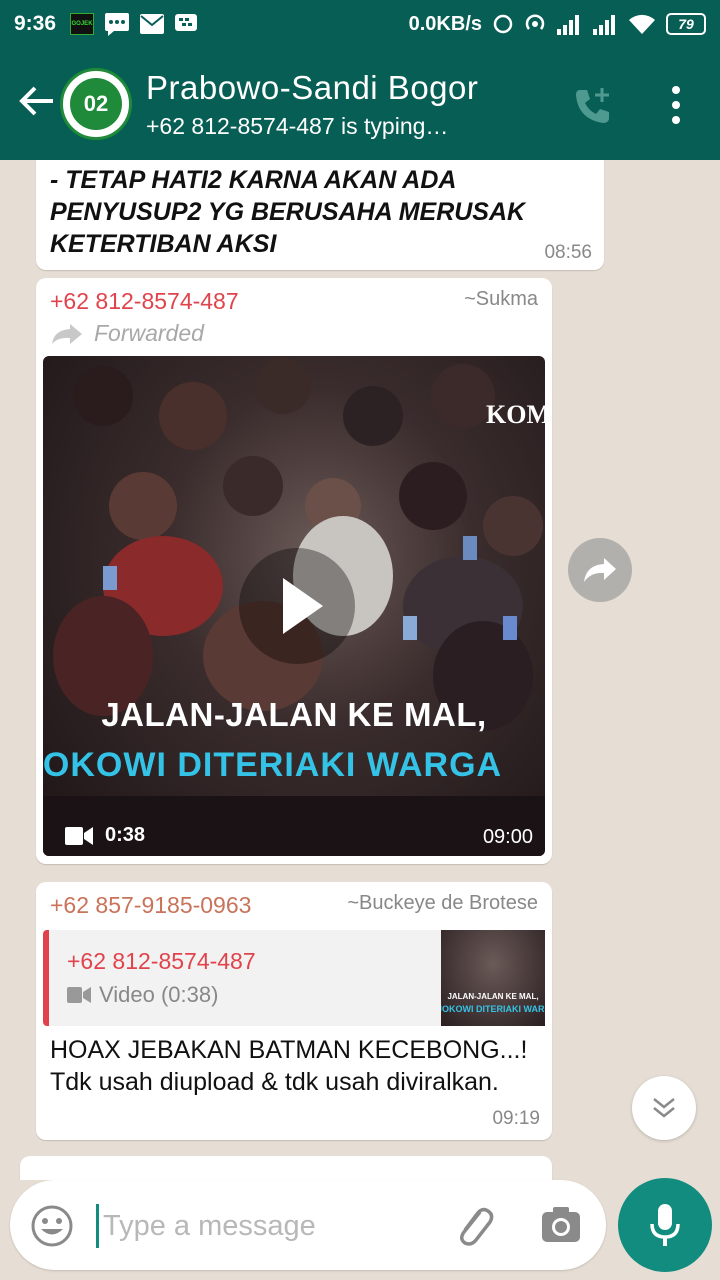 Image resolution: width=720 pixels, height=1280 pixels. I want to click on hotspot-icon, so click(535, 22).